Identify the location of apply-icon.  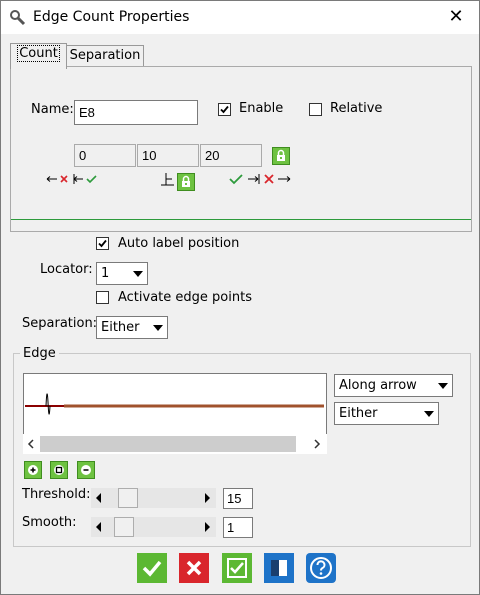
(237, 568).